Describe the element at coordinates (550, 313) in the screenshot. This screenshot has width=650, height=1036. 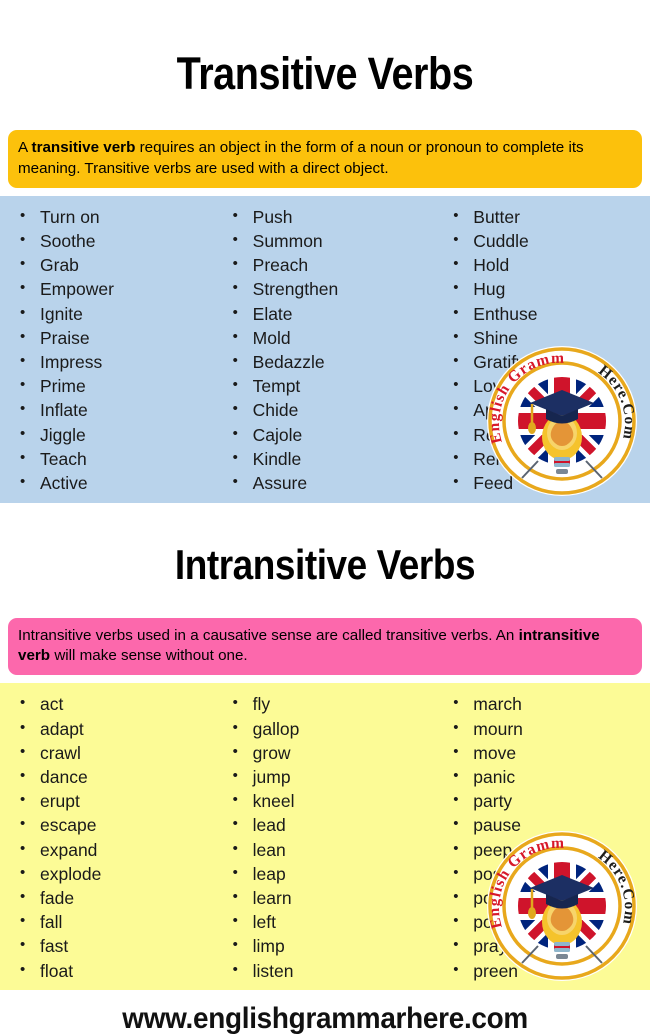
I see `verb-list-item: Enthuse` at that location.